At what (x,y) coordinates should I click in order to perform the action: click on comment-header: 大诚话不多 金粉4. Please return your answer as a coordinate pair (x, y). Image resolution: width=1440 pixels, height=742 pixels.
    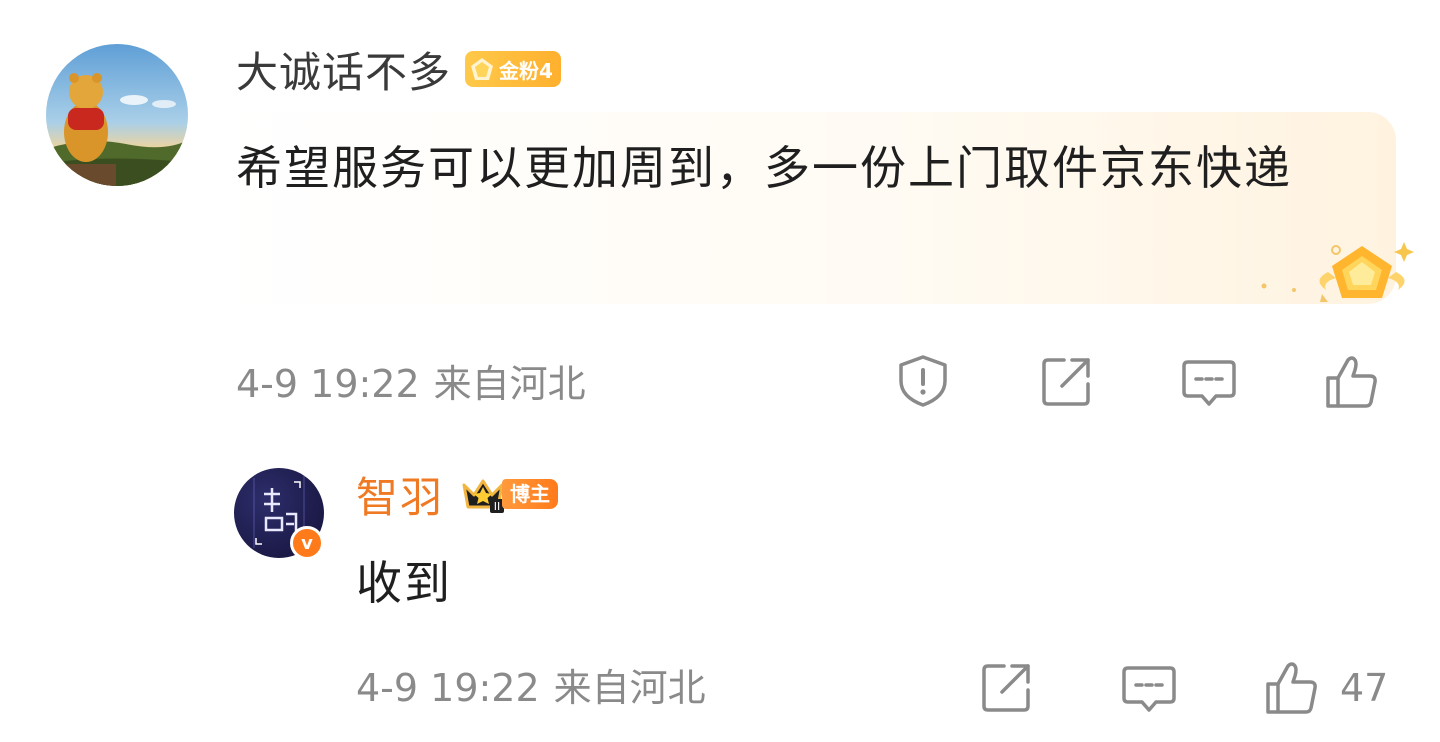
    Looking at the image, I should click on (398, 69).